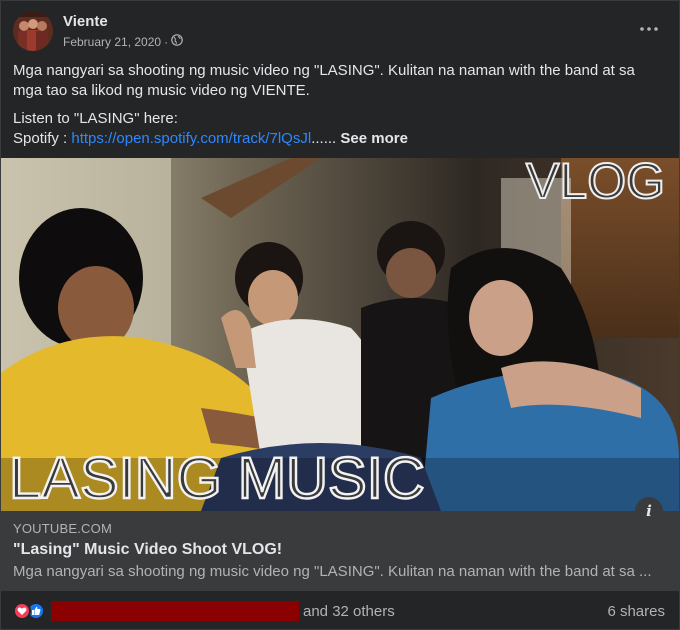  Describe the element at coordinates (62, 528) in the screenshot. I see `link-domain: YOUTUBE.COM` at that location.